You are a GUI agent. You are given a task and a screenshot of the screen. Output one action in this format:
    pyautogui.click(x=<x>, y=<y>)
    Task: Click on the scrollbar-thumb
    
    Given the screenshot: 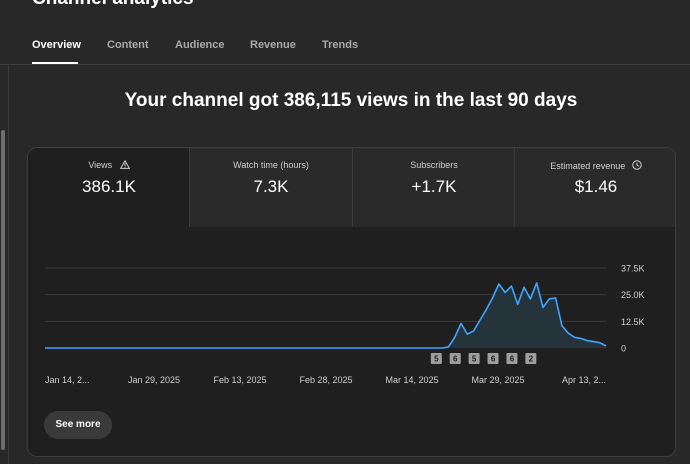 What is the action you would take?
    pyautogui.click(x=3, y=290)
    